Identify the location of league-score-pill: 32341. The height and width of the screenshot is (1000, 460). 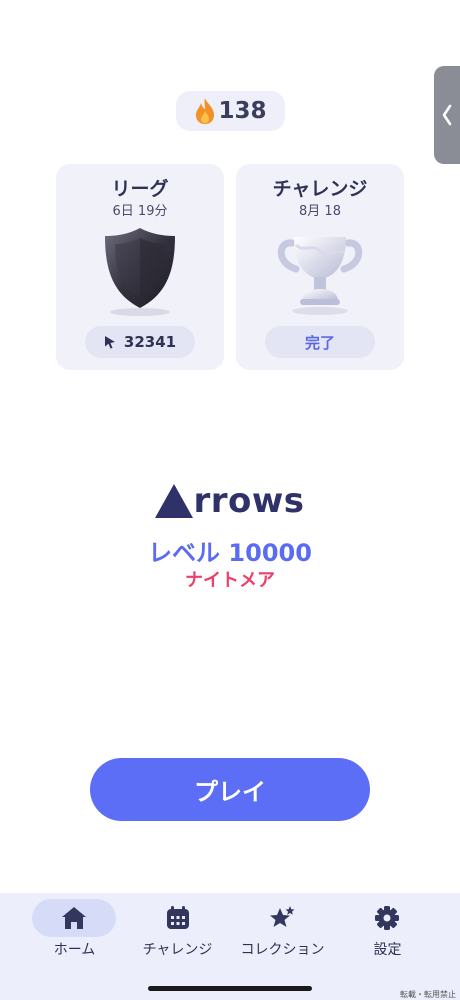
(140, 342).